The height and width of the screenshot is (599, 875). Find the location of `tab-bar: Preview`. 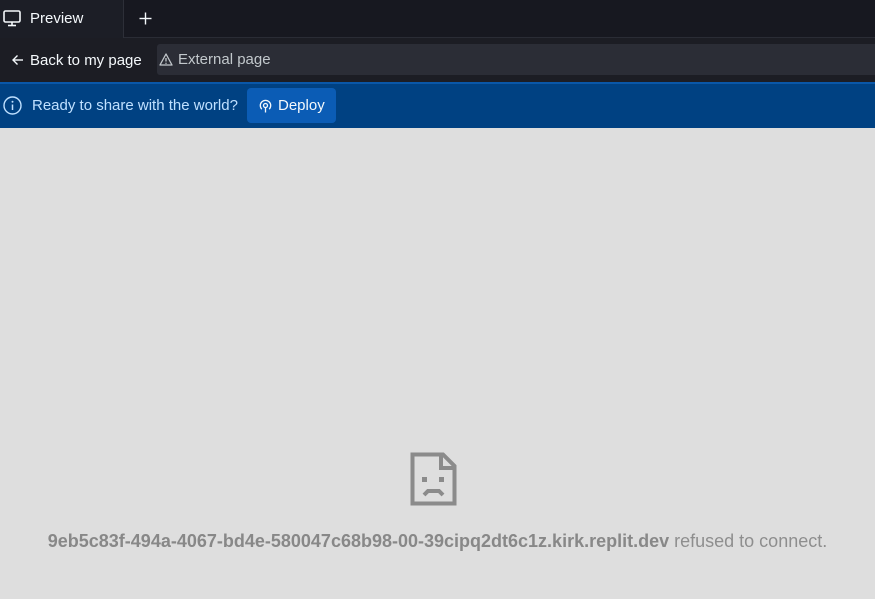

tab-bar: Preview is located at coordinates (437, 19).